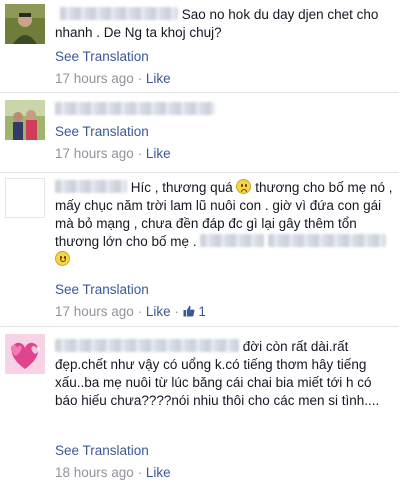 The width and height of the screenshot is (403, 487). Describe the element at coordinates (224, 473) in the screenshot. I see `comment-meta: 18 hours ago · Like` at that location.